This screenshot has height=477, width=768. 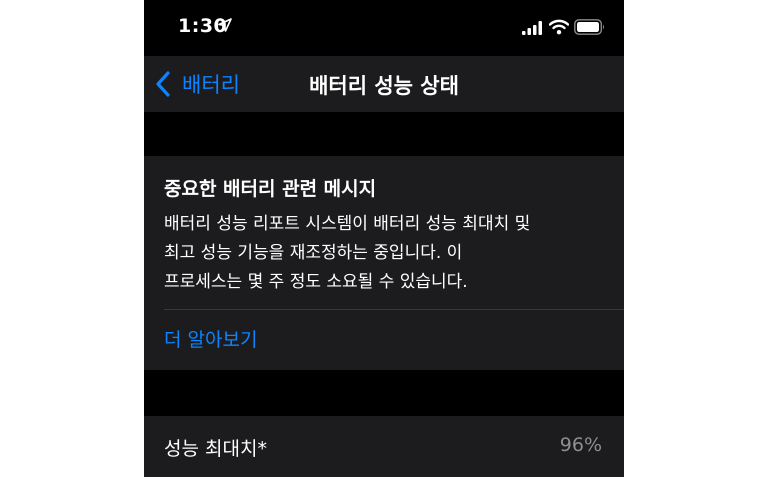 I want to click on message-title: 중요한 배터리 관련 메시지, so click(x=270, y=189).